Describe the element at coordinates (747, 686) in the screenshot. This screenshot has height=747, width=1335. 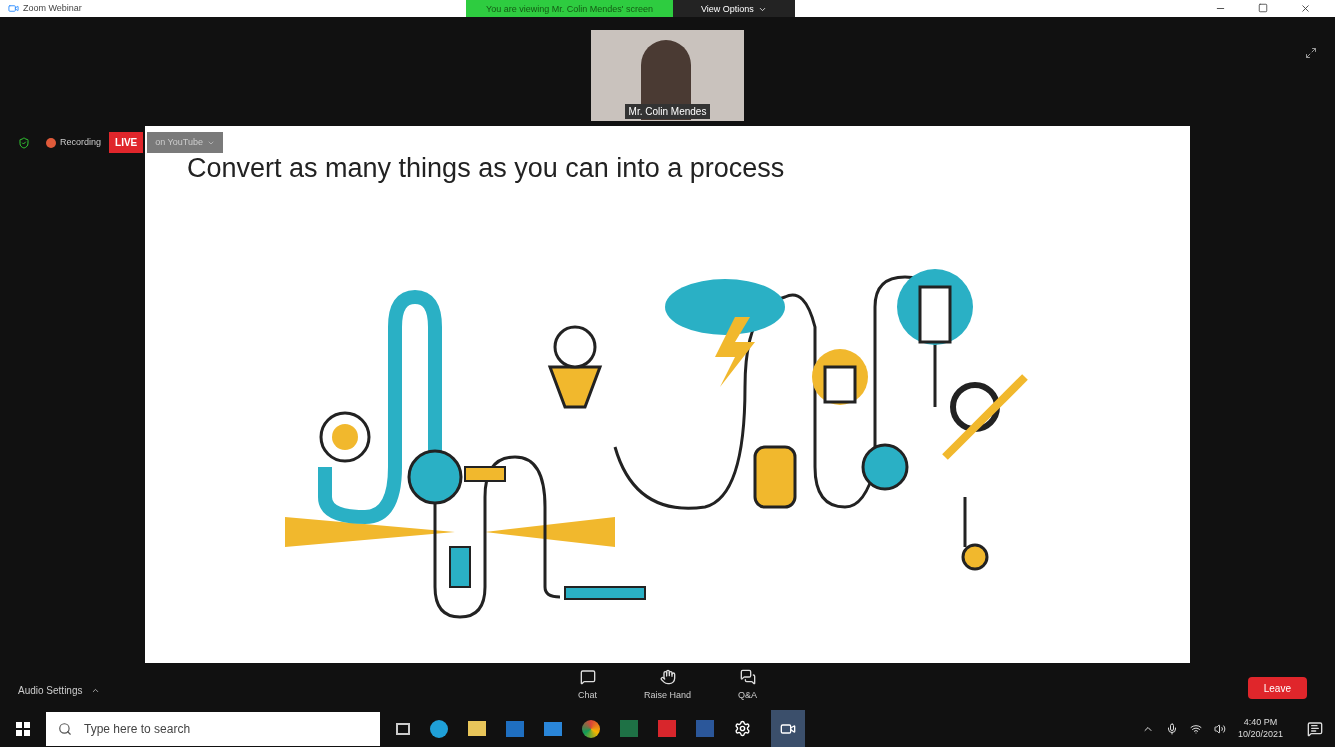
I see `toolbar-button: Q&A` at that location.